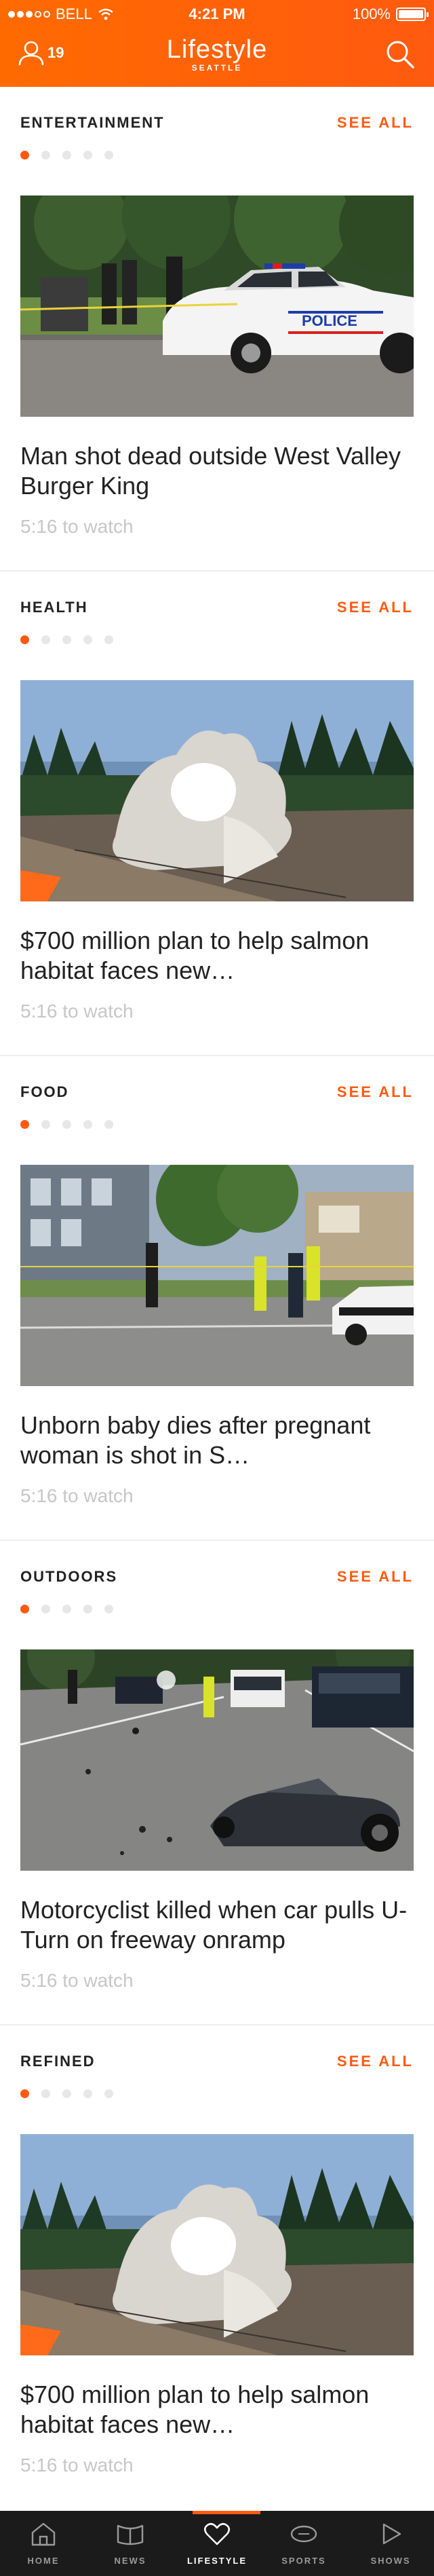  What do you see at coordinates (217, 2561) in the screenshot?
I see `tab-label: LIFESTYLE` at bounding box center [217, 2561].